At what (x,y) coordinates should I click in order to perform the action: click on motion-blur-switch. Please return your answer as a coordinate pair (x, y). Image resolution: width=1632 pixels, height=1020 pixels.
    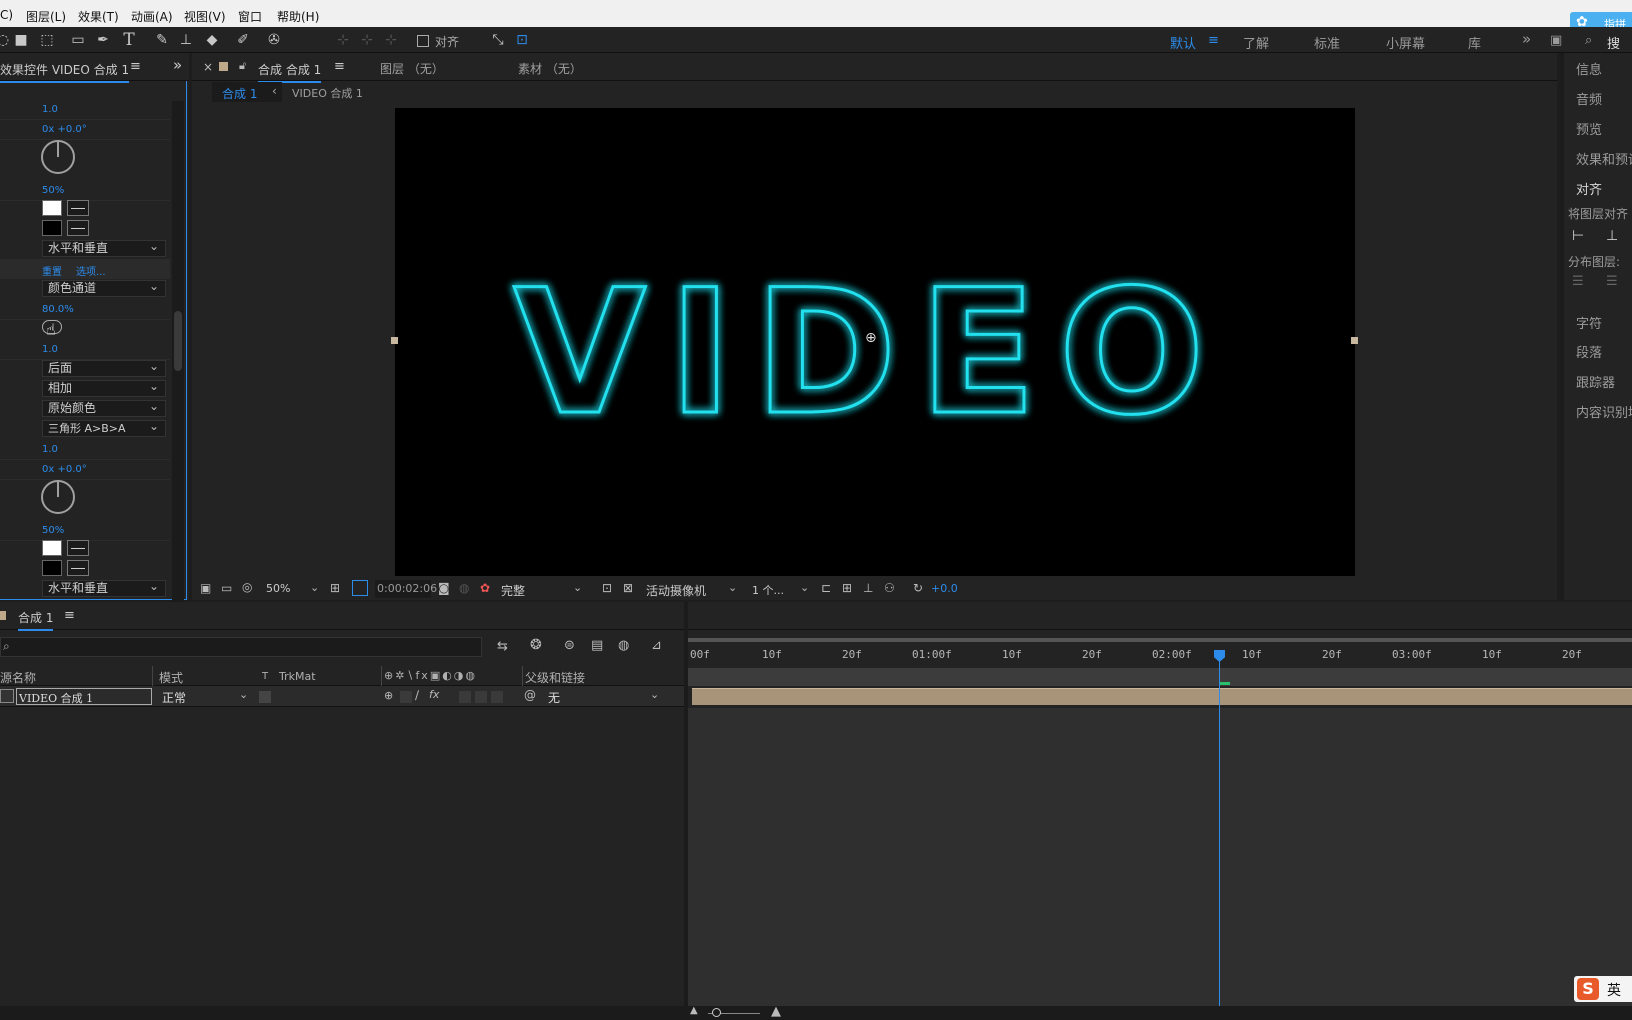
    Looking at the image, I should click on (481, 697).